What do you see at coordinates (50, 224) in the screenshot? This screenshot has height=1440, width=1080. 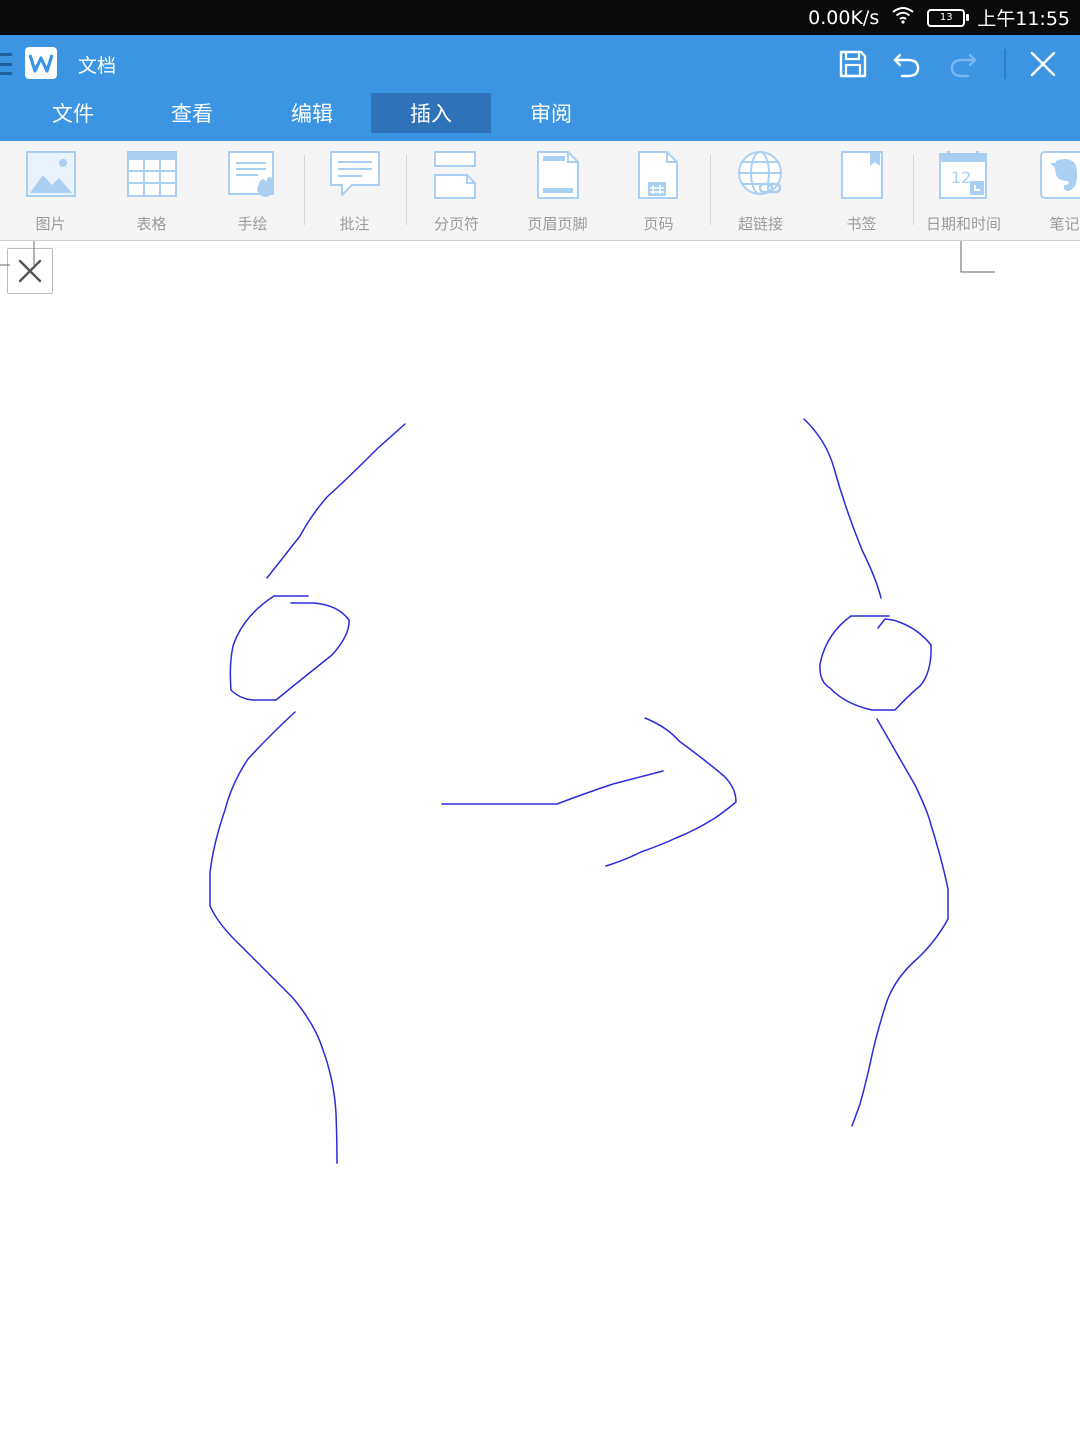 I see `ribbon-label: 图片` at bounding box center [50, 224].